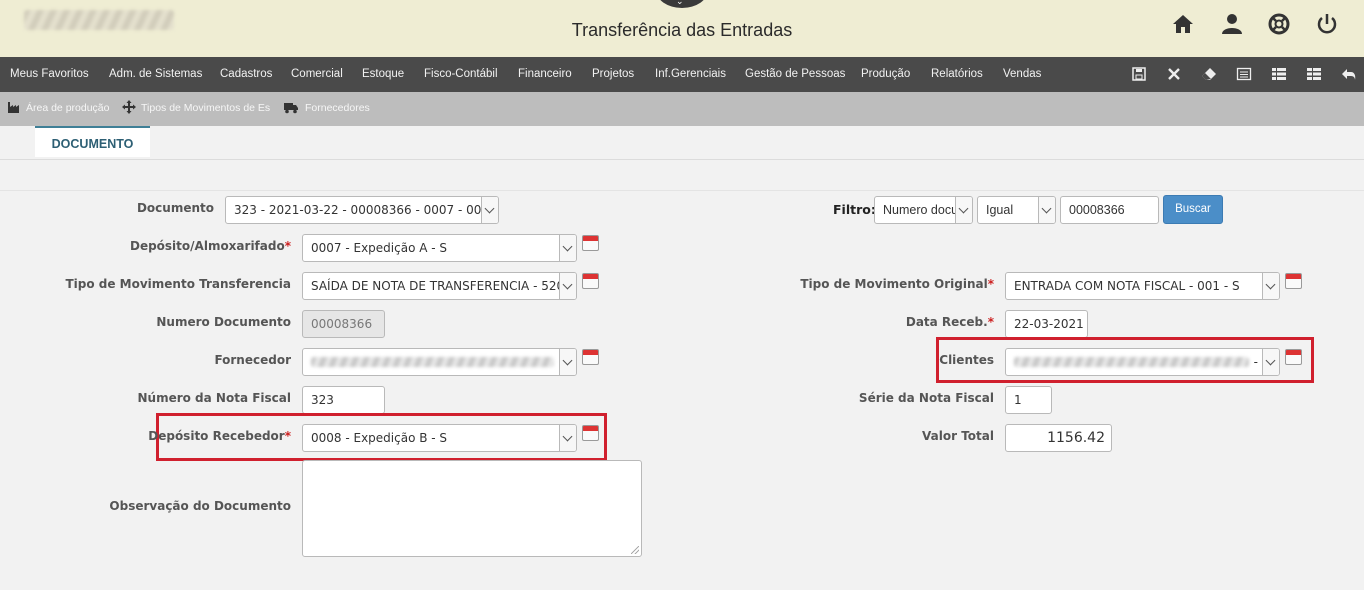 This screenshot has width=1364, height=590. Describe the element at coordinates (432, 362) in the screenshot. I see `fornecedor-value-redacted` at that location.